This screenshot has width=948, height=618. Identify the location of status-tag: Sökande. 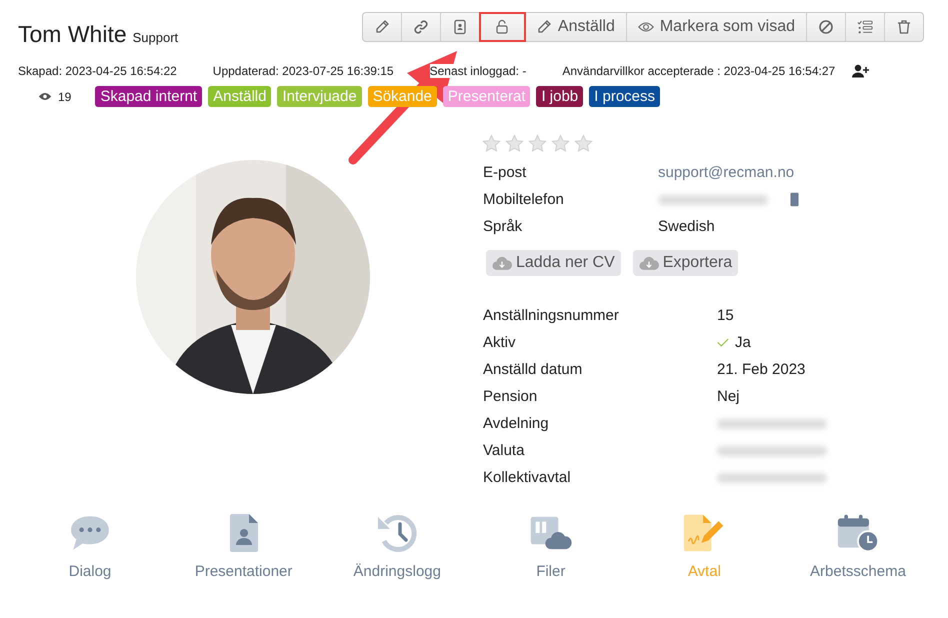
(402, 96).